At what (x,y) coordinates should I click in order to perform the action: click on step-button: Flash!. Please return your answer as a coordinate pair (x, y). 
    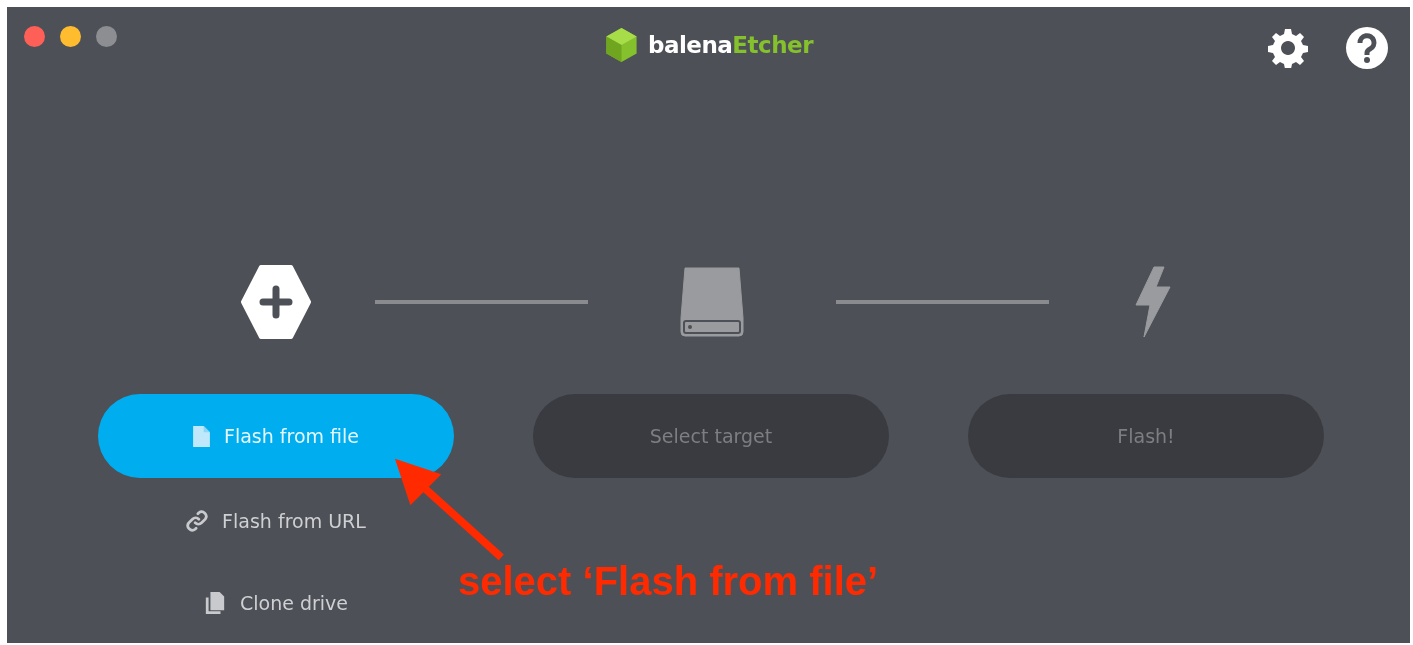
    Looking at the image, I should click on (1146, 436).